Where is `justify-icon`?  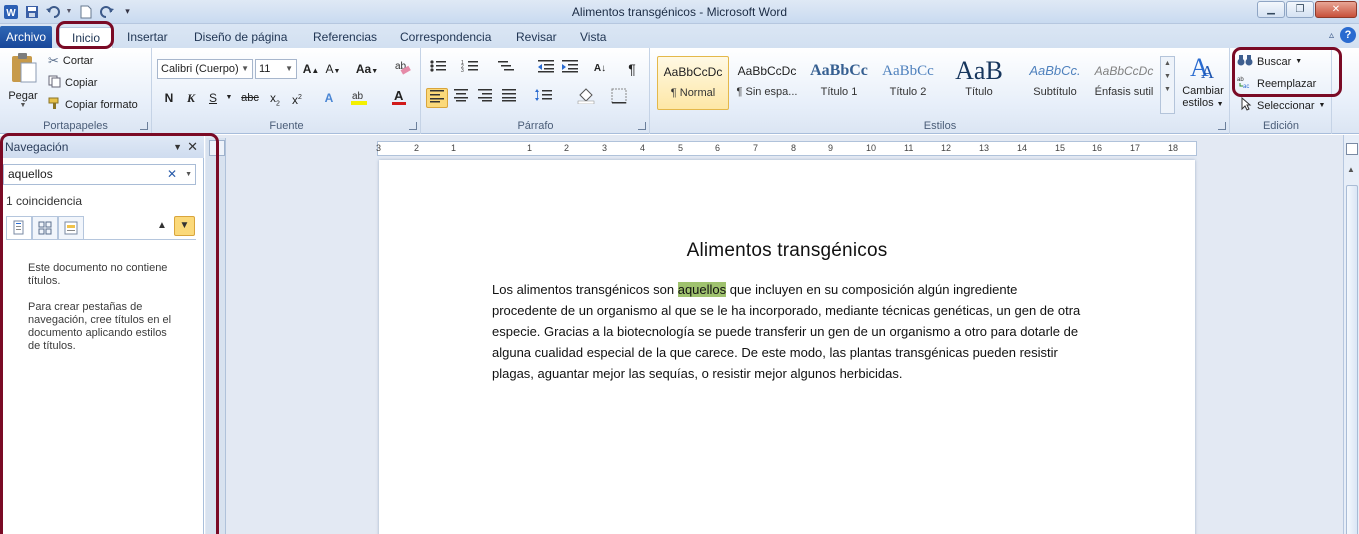 justify-icon is located at coordinates (509, 95).